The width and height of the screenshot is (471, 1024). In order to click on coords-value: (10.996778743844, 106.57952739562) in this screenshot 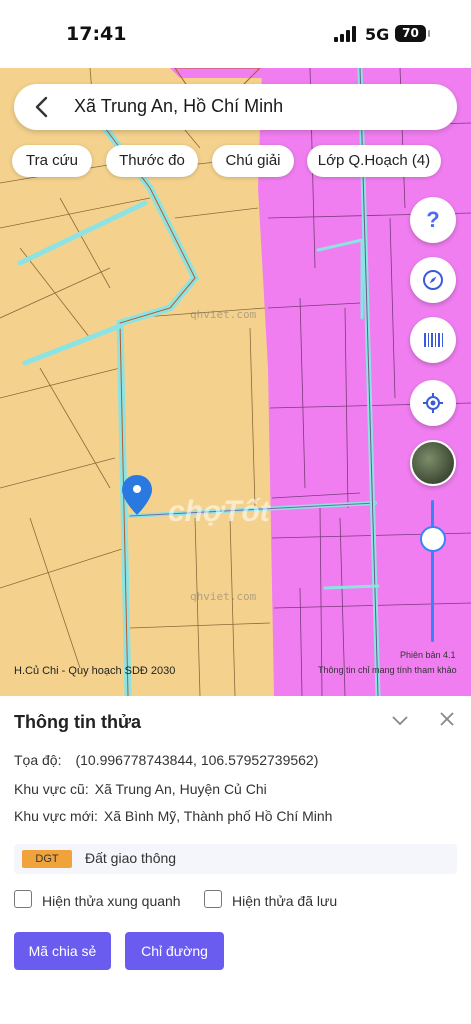, I will do `click(197, 760)`.